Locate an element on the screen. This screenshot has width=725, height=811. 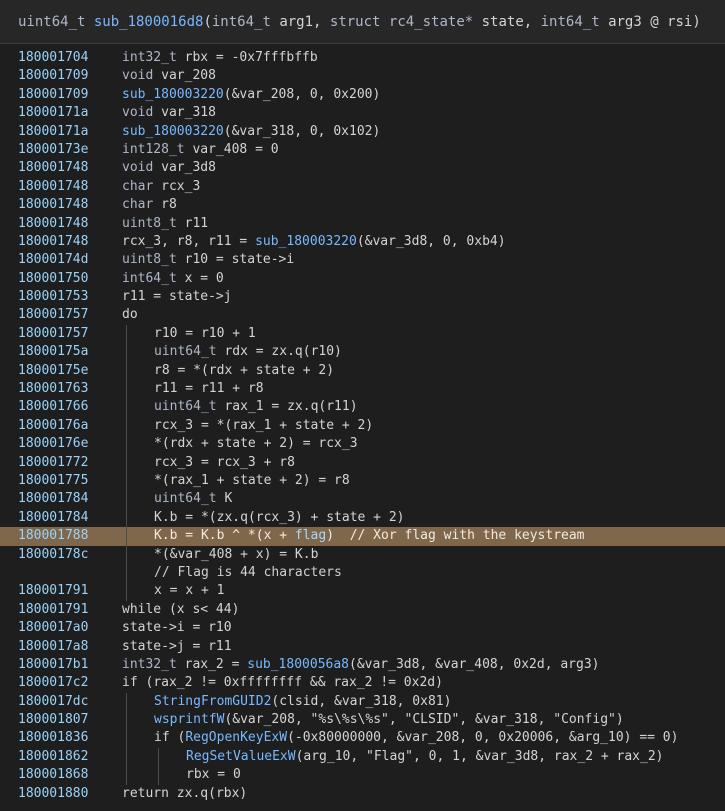
code-token: rdx is located at coordinates (181, 443).